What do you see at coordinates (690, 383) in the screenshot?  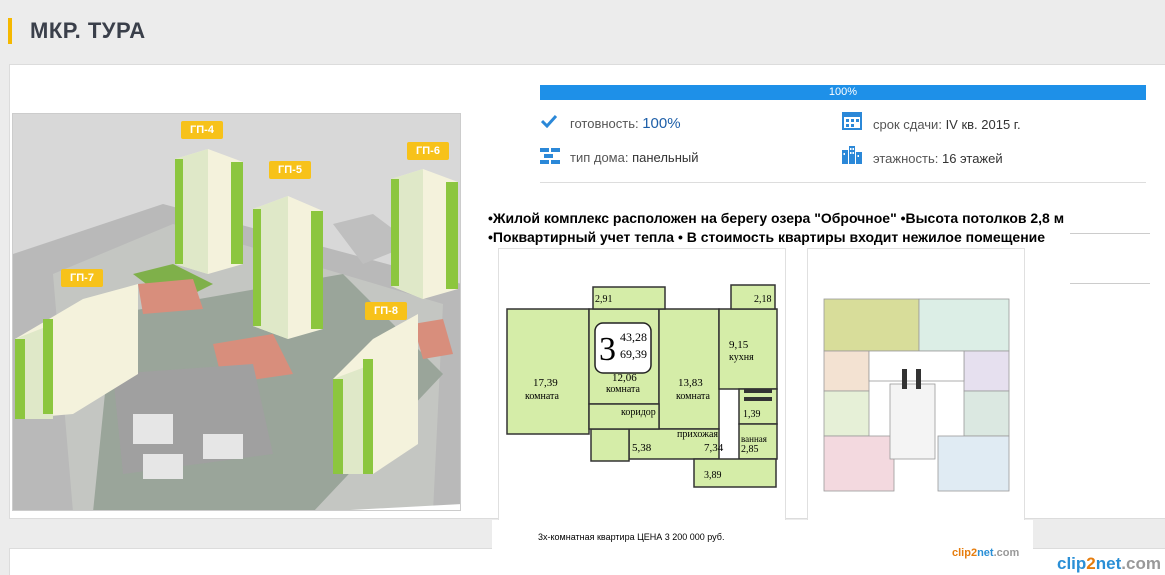 I see `room3-area: 13,83` at bounding box center [690, 383].